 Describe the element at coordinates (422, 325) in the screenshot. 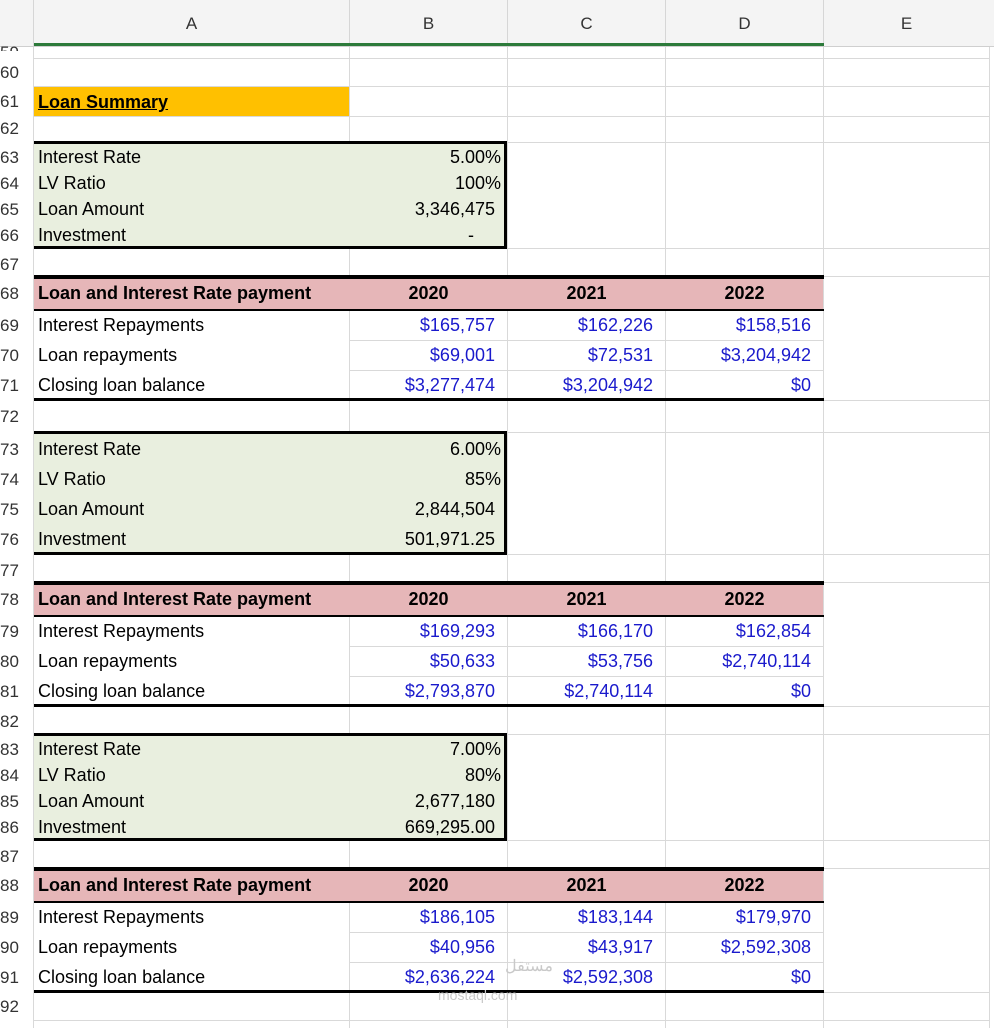

I see `value-cell: $165,757` at that location.